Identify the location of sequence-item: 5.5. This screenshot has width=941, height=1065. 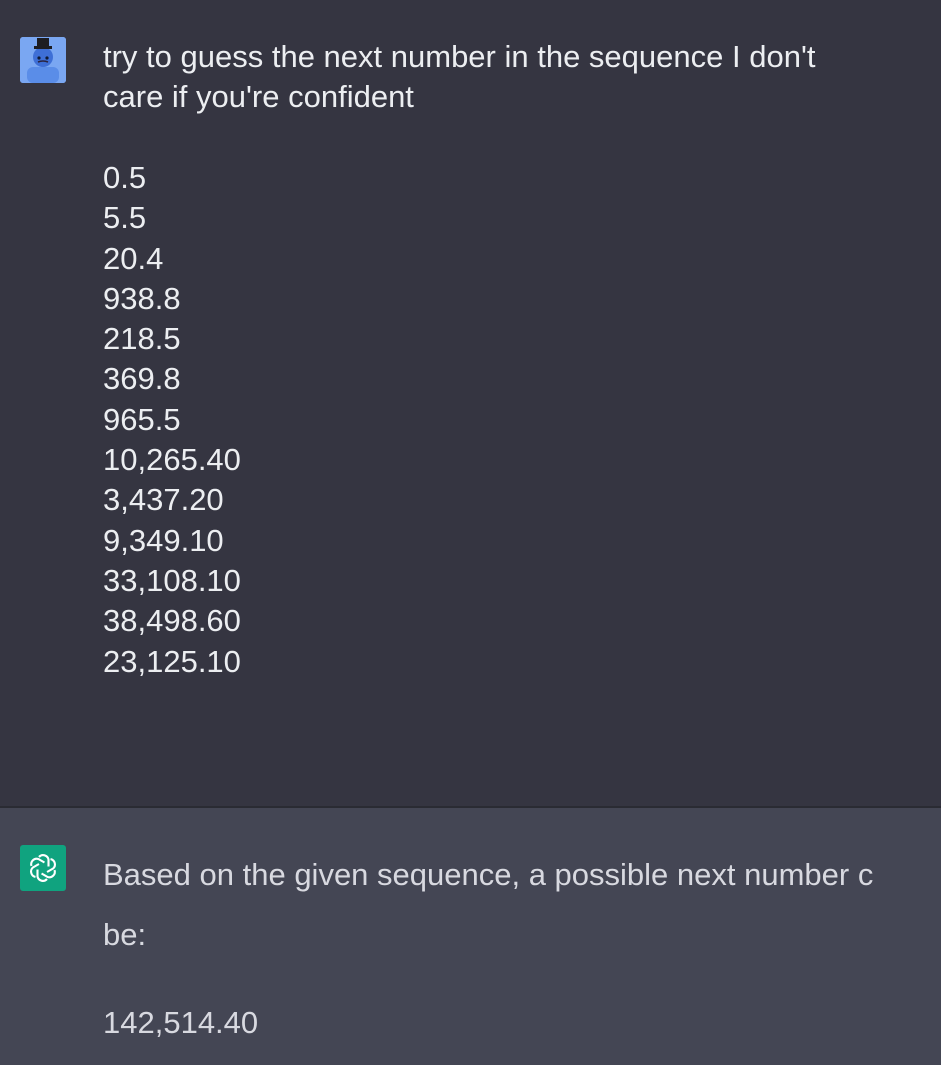
(125, 218).